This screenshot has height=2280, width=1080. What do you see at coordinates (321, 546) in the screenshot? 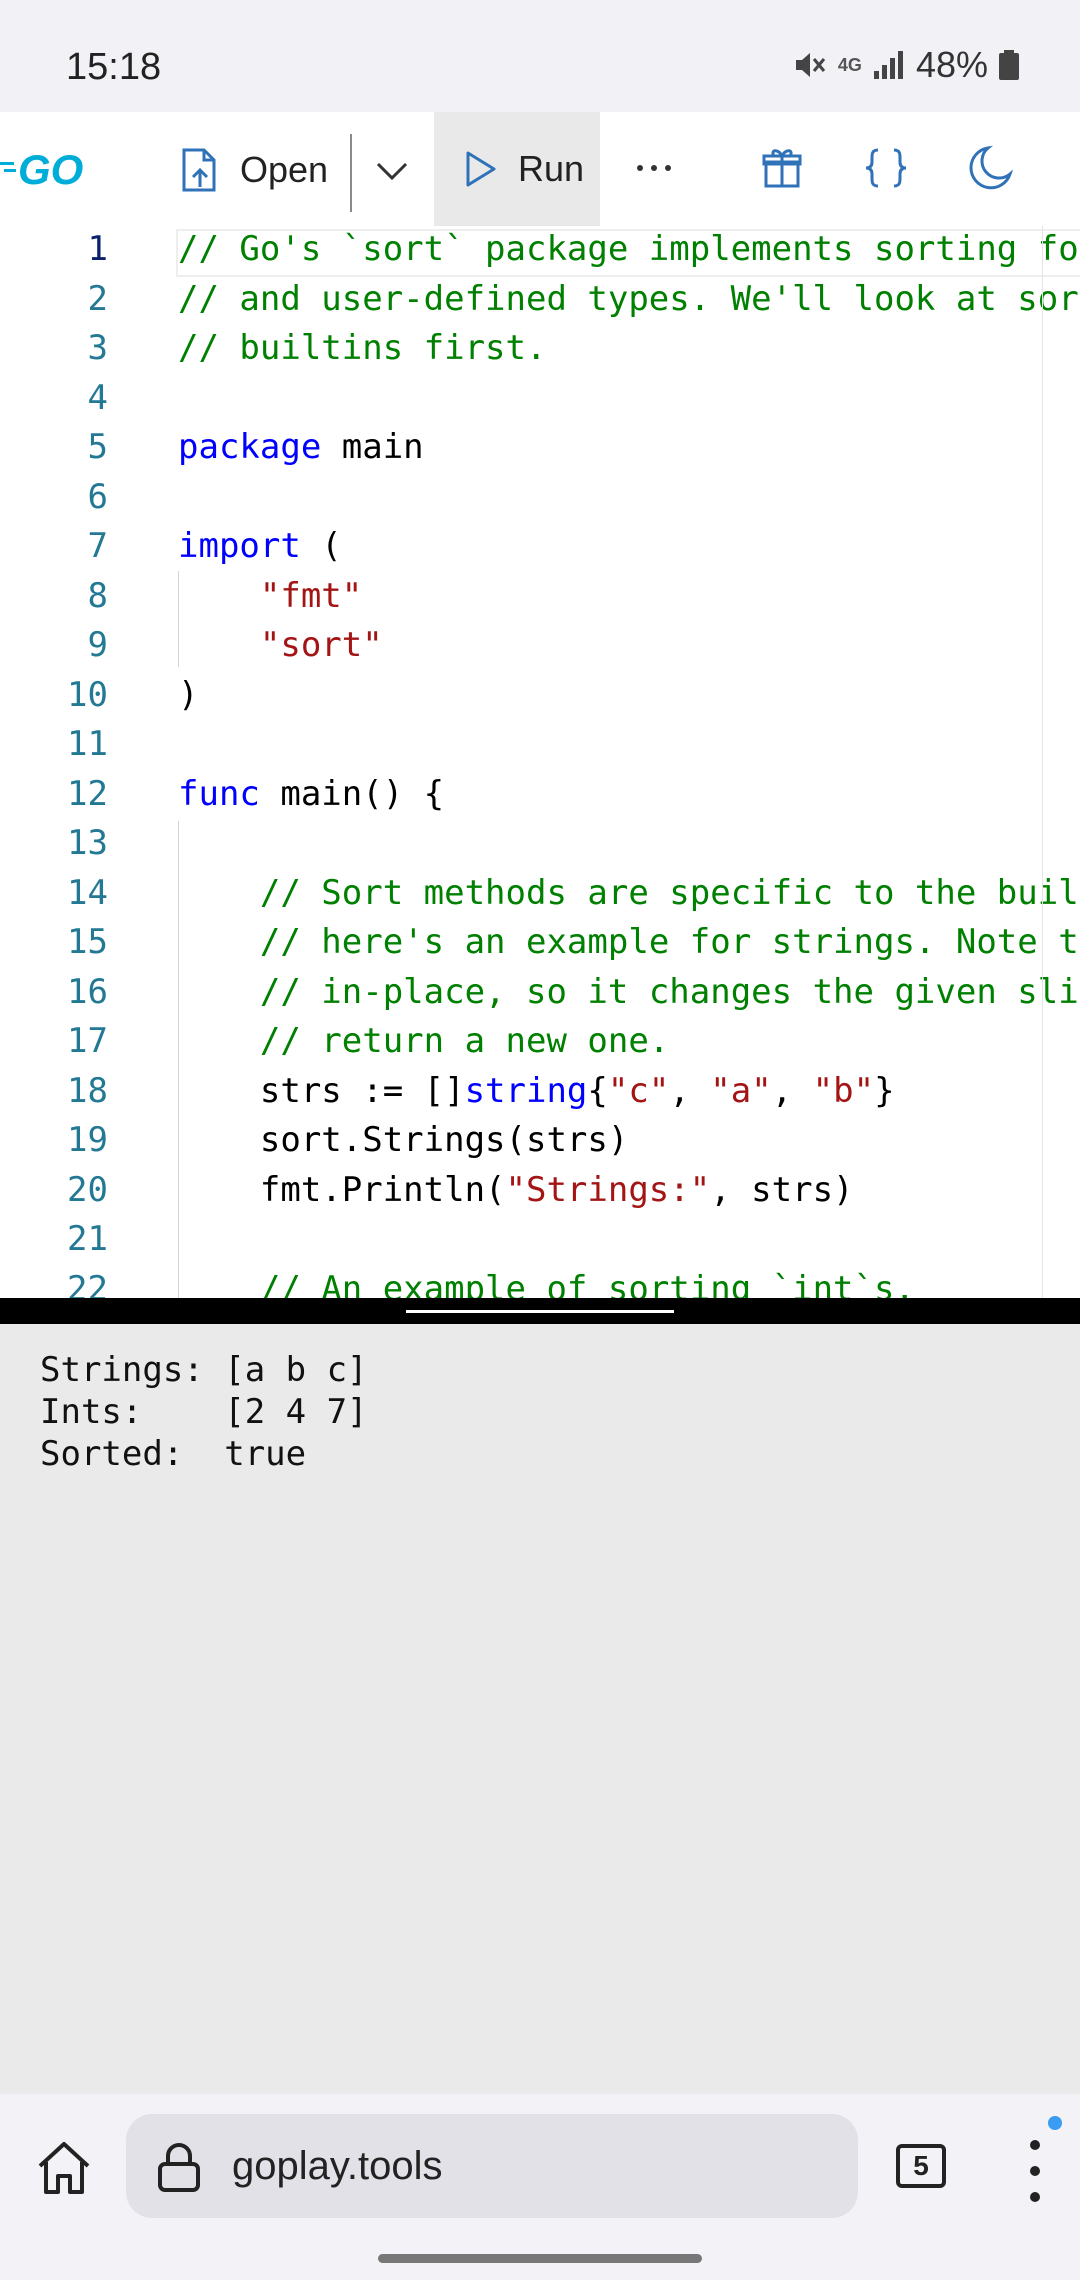
I see `code-token: (` at bounding box center [321, 546].